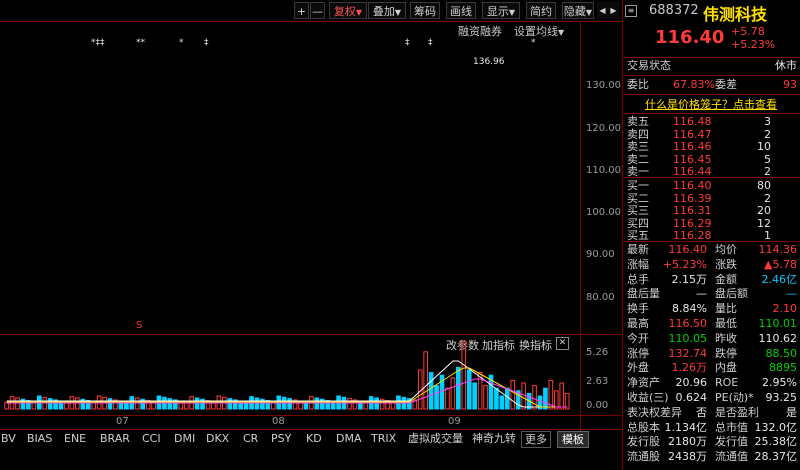  Describe the element at coordinates (281, 438) in the screenshot. I see `tab-psy: PSY` at that location.